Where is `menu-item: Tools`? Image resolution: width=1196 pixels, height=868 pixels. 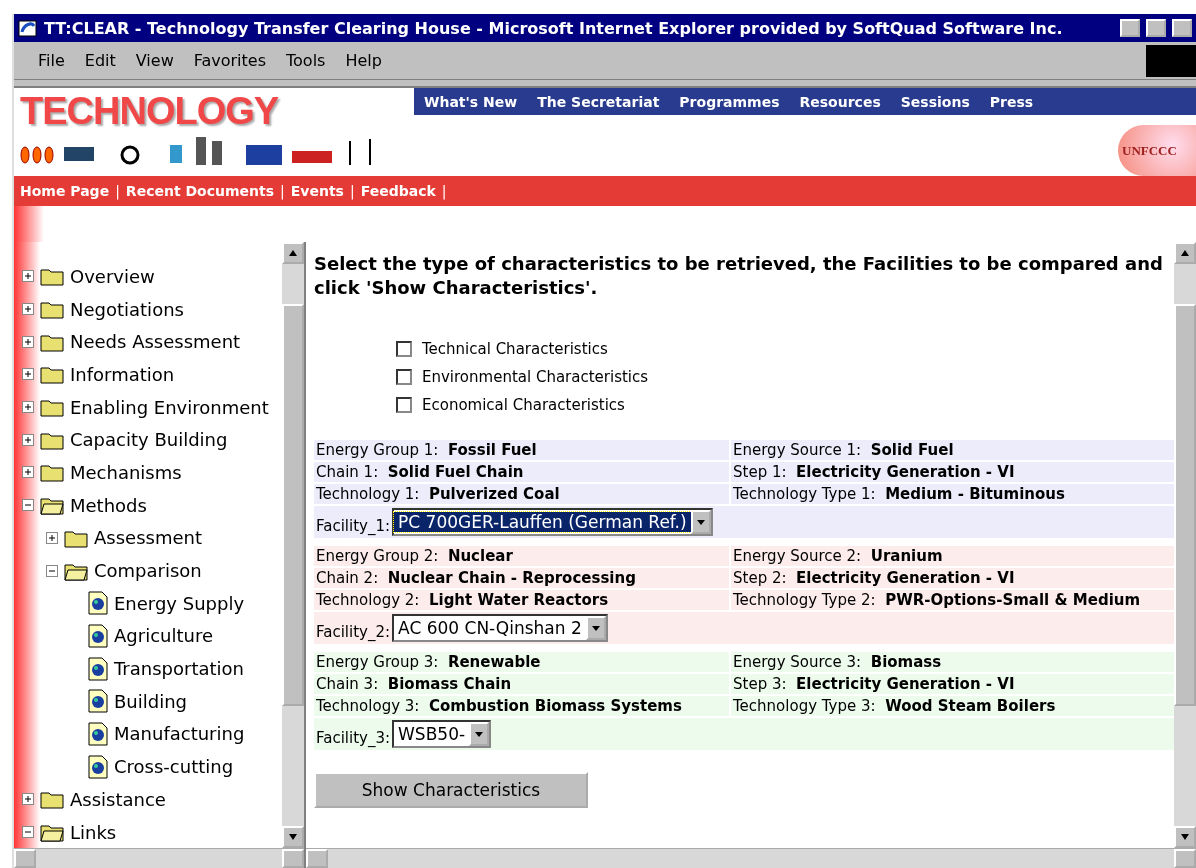
menu-item: Tools is located at coordinates (306, 60).